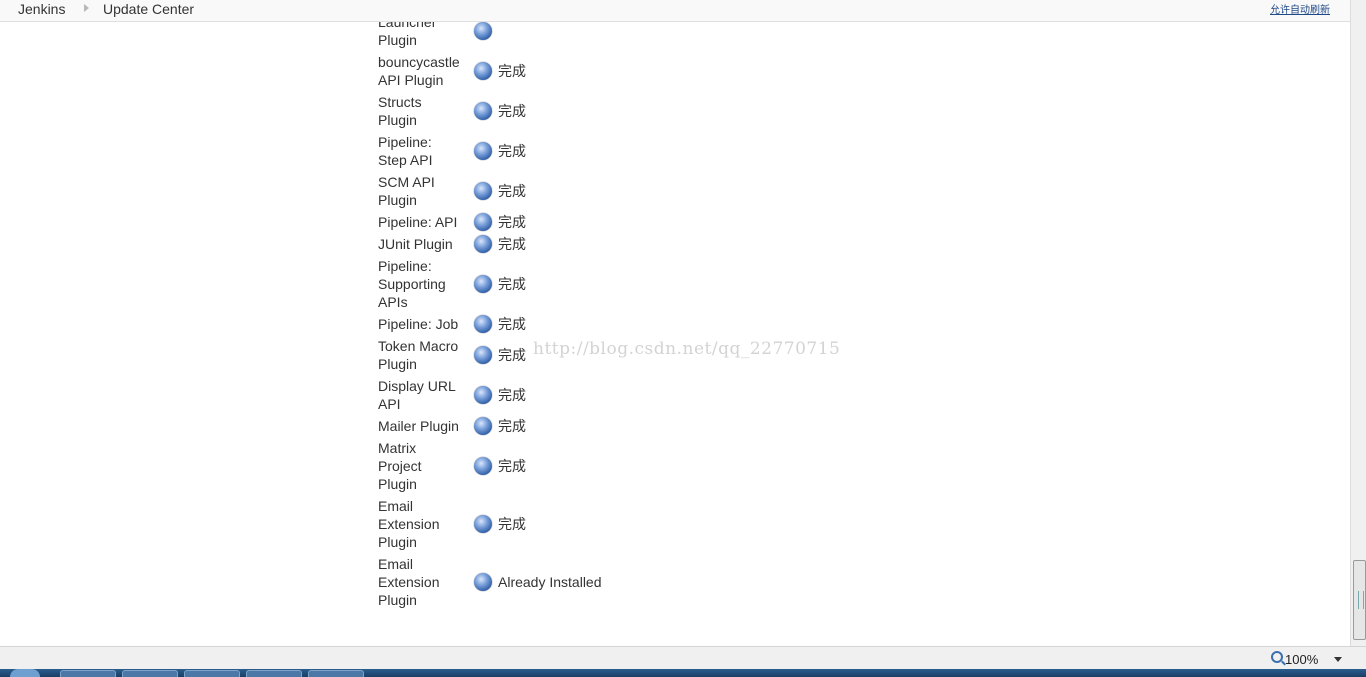 The image size is (1366, 677). I want to click on plugin-name-line: Token Macro, so click(418, 346).